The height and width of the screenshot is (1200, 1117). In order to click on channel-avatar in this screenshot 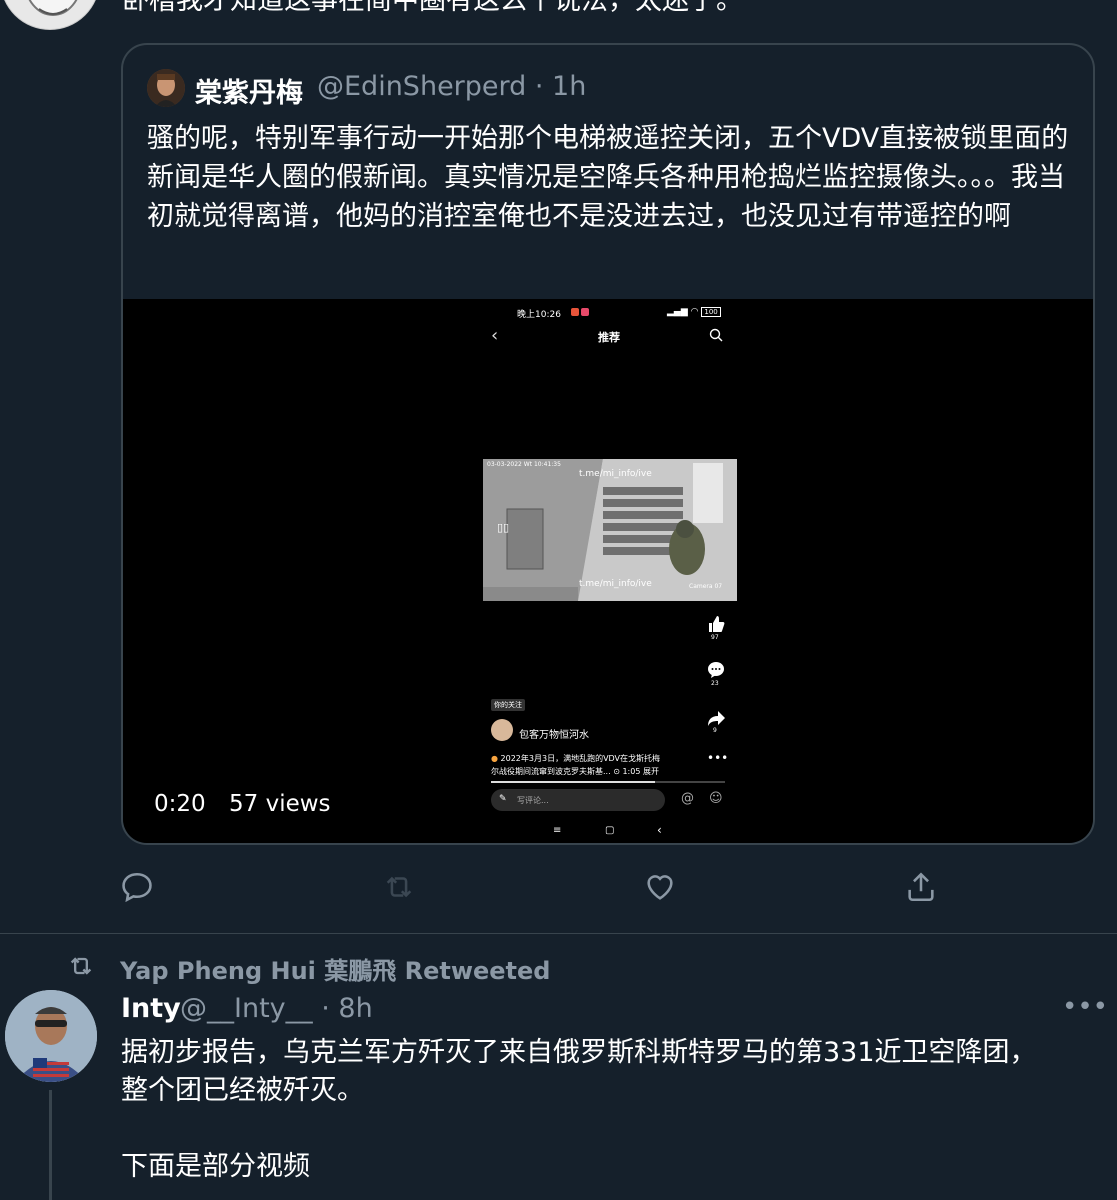, I will do `click(502, 730)`.